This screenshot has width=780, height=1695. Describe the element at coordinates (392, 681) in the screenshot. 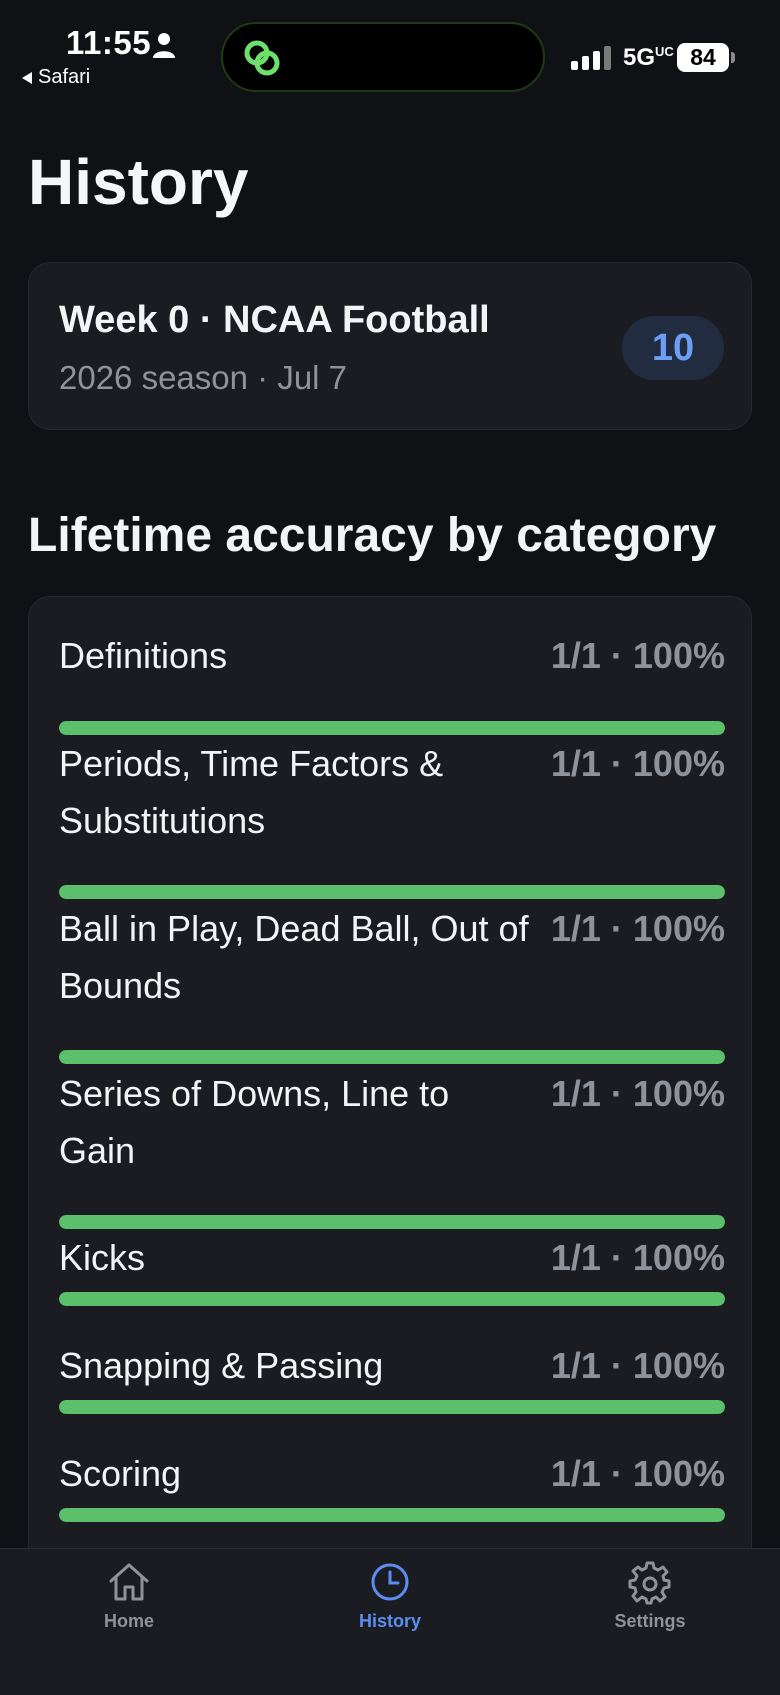

I see `category-row: Definitions 1/1 · 100%` at that location.